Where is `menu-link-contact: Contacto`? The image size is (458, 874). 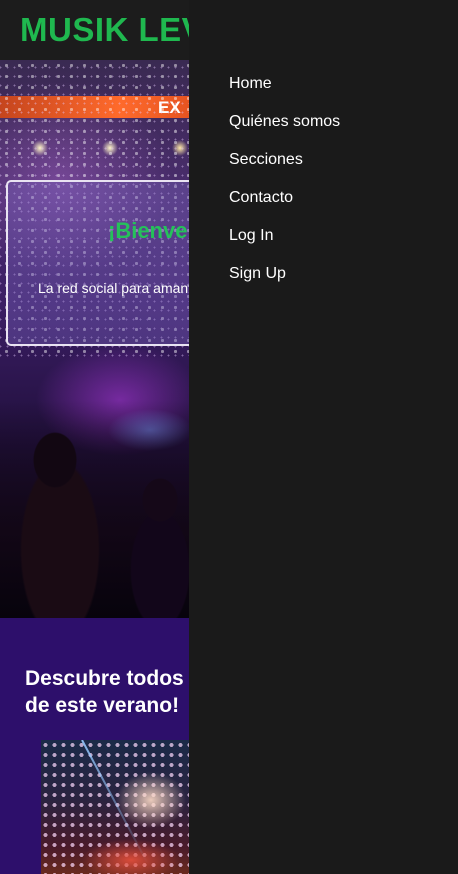
menu-link-contact: Contacto is located at coordinates (284, 198).